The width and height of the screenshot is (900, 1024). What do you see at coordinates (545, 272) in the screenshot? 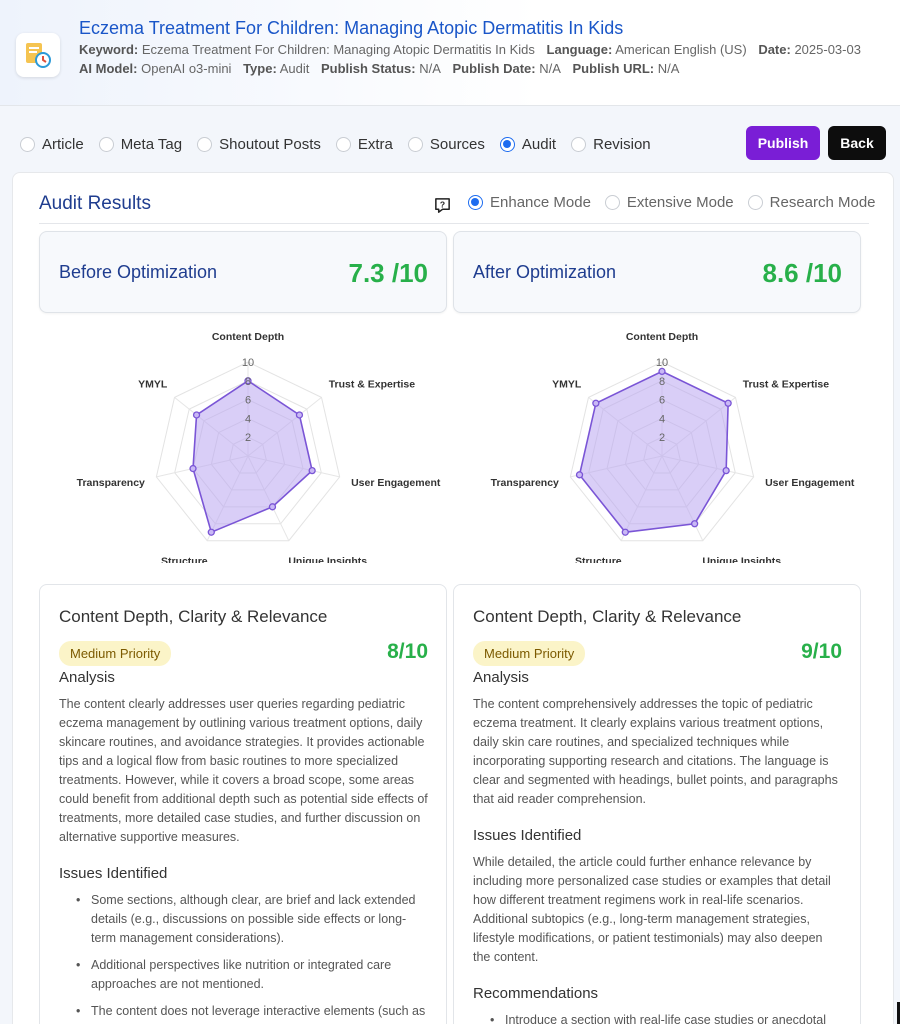
I see `after-label: After Optimization` at bounding box center [545, 272].